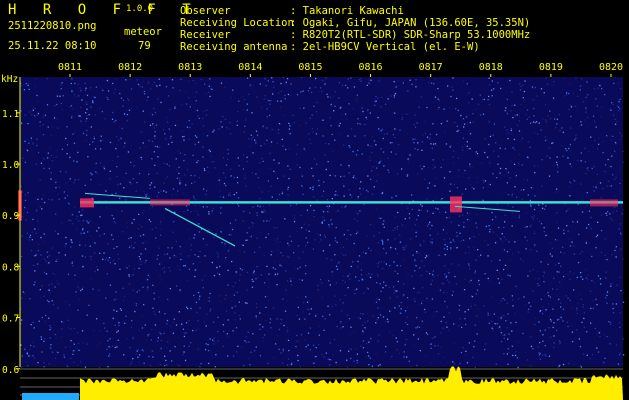 The width and height of the screenshot is (629, 400). What do you see at coordinates (351, 383) in the screenshot?
I see `level-bars` at bounding box center [351, 383].